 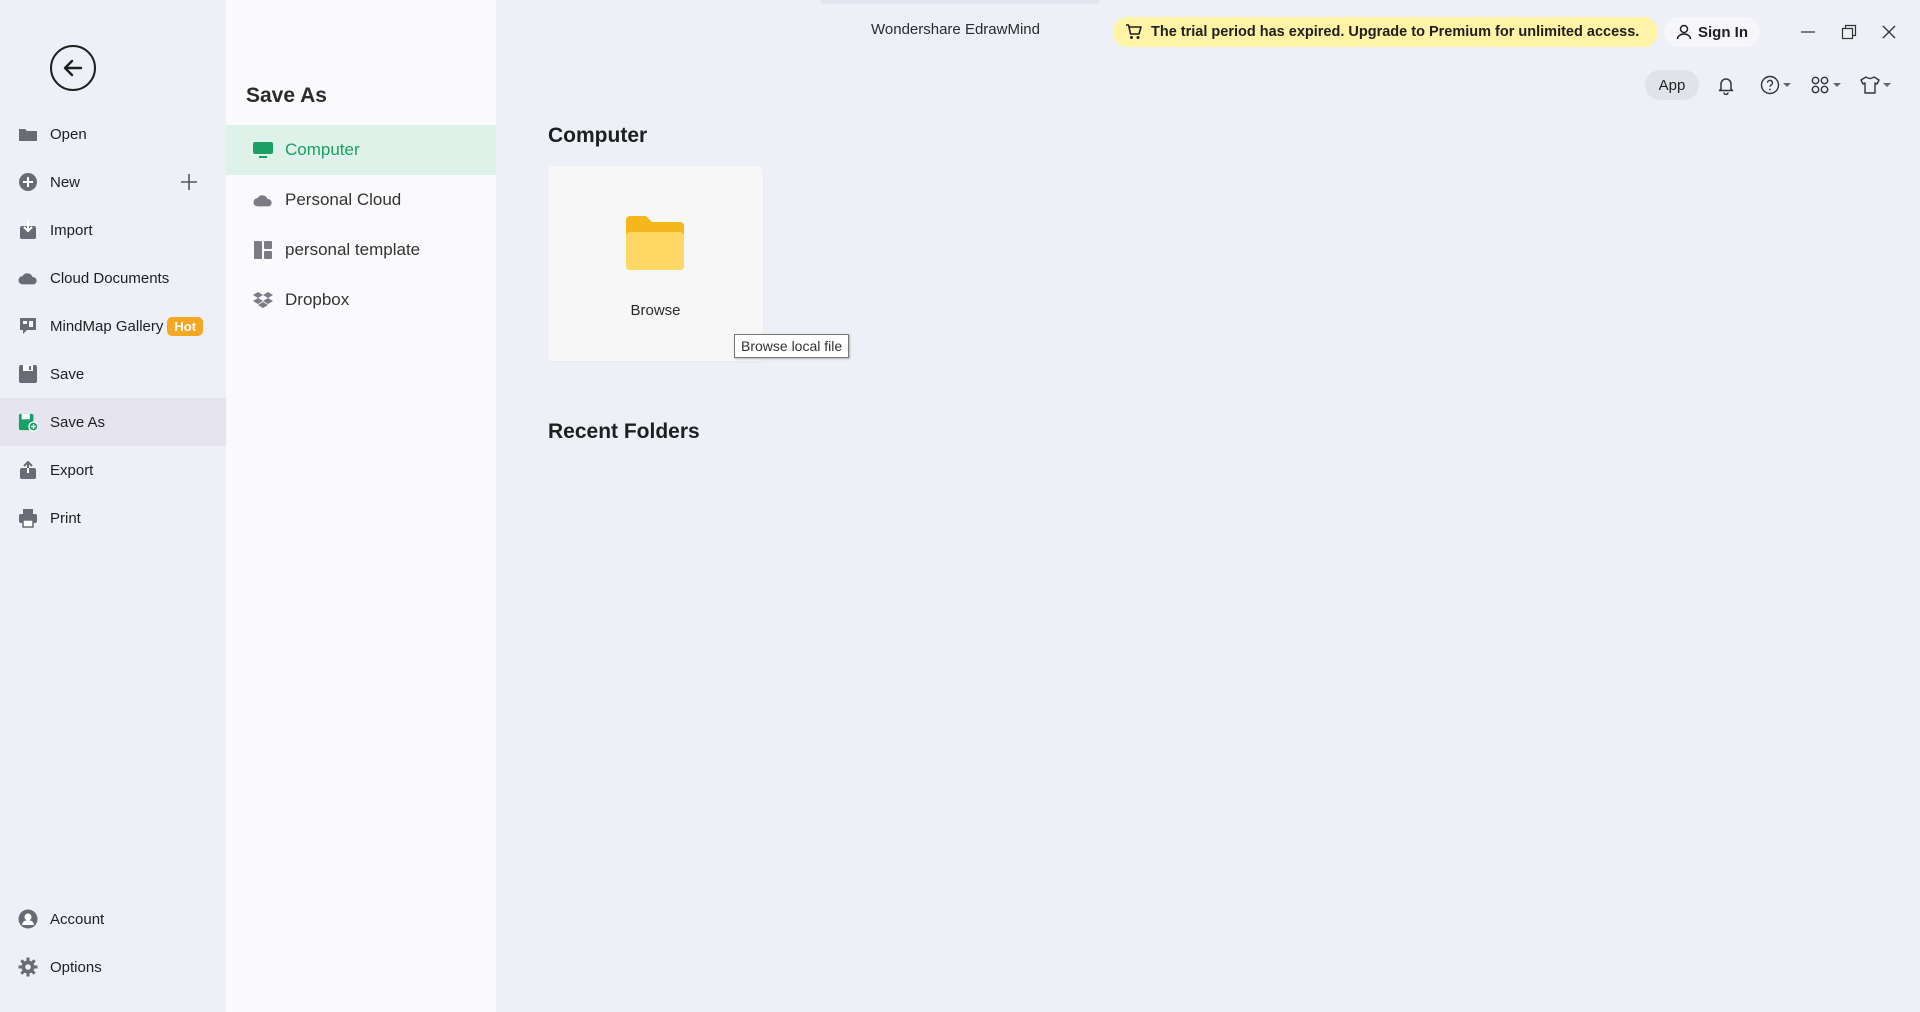 I want to click on nav-item-options: Options, so click(x=113, y=967).